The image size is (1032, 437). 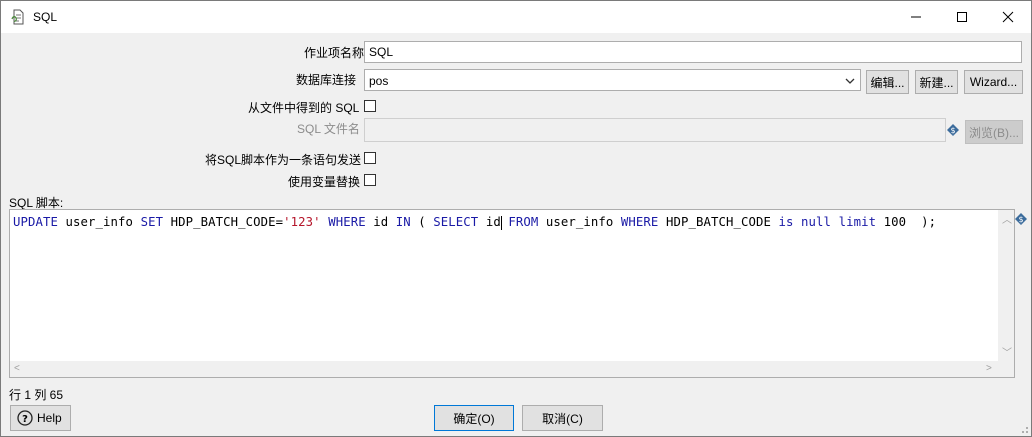 What do you see at coordinates (370, 180) in the screenshot?
I see `use-variable-checkbox` at bounding box center [370, 180].